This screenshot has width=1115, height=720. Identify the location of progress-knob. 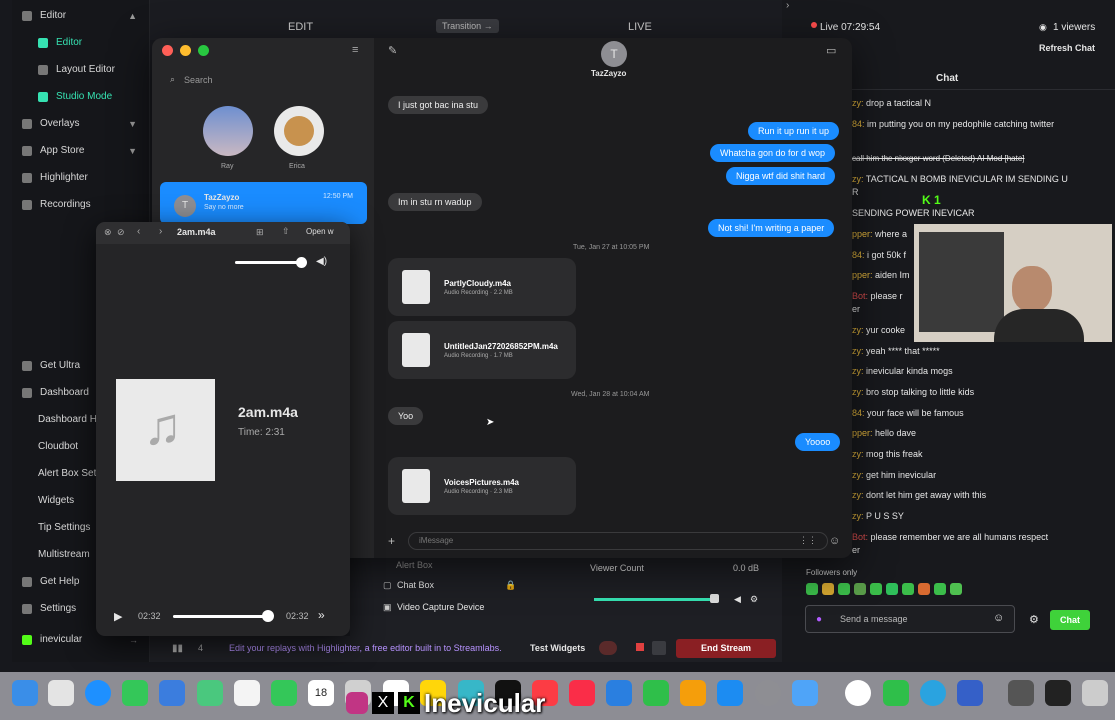
(268, 616).